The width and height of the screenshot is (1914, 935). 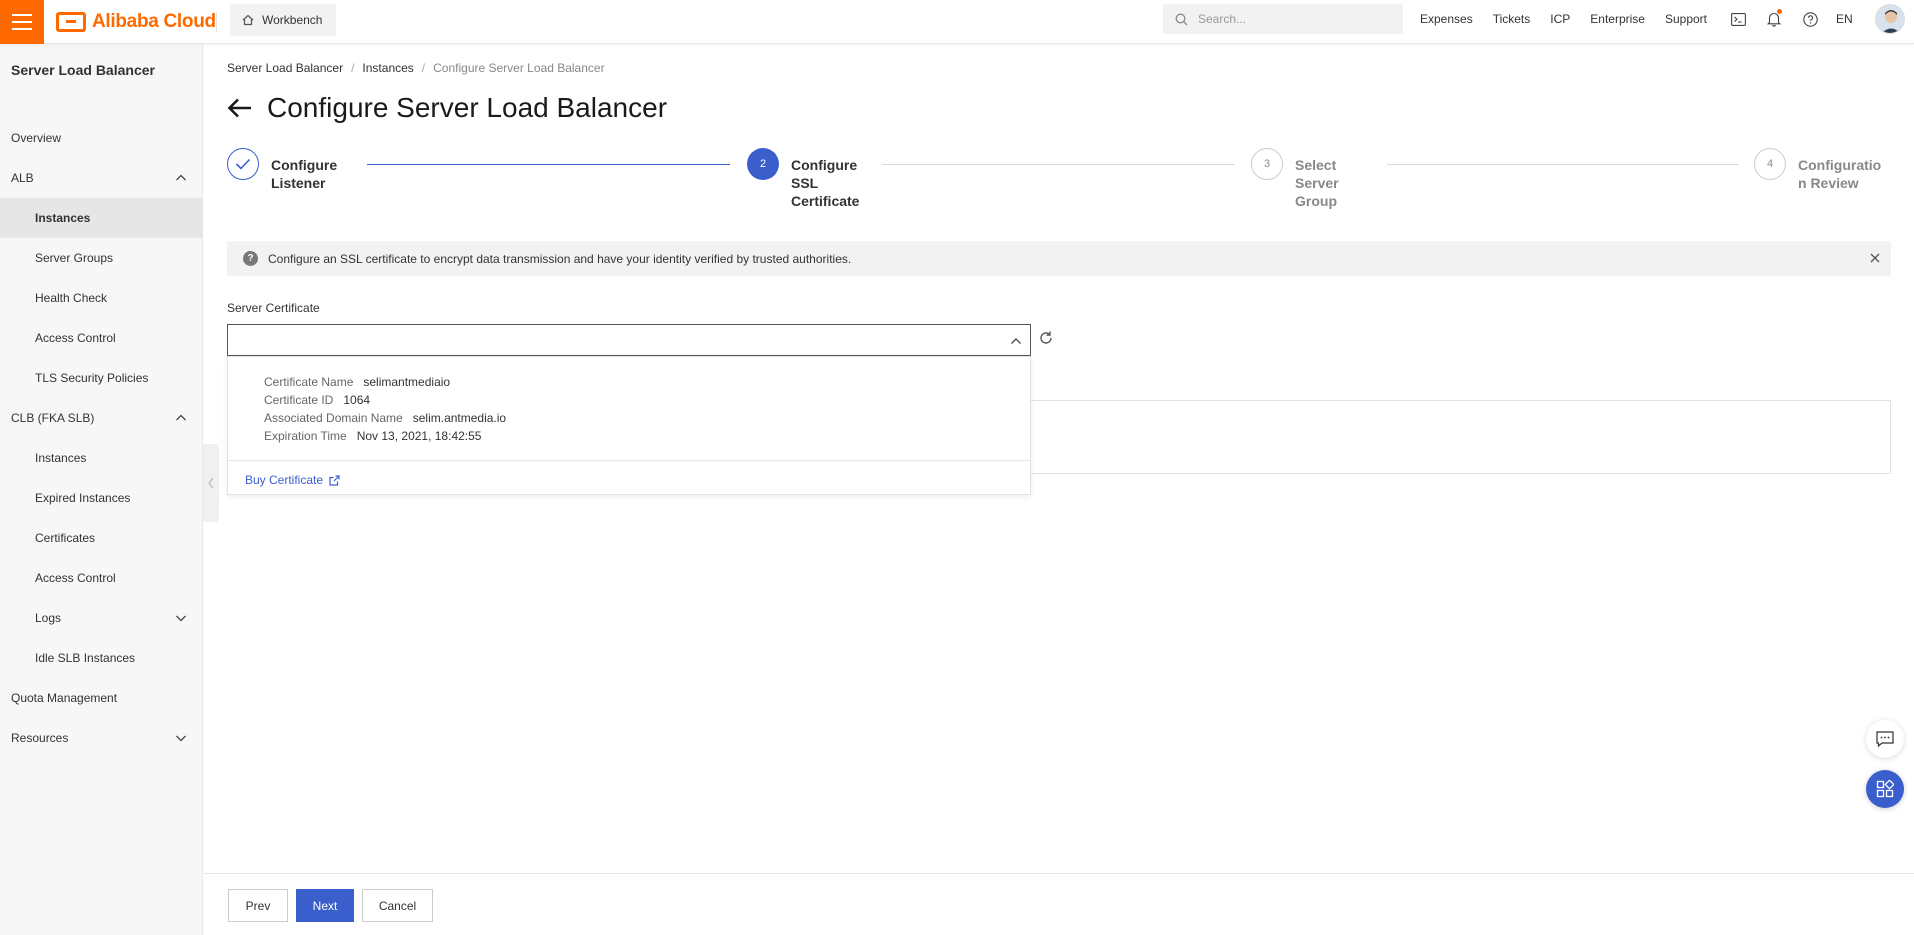 I want to click on step-4-indicator: 4, so click(x=1770, y=164).